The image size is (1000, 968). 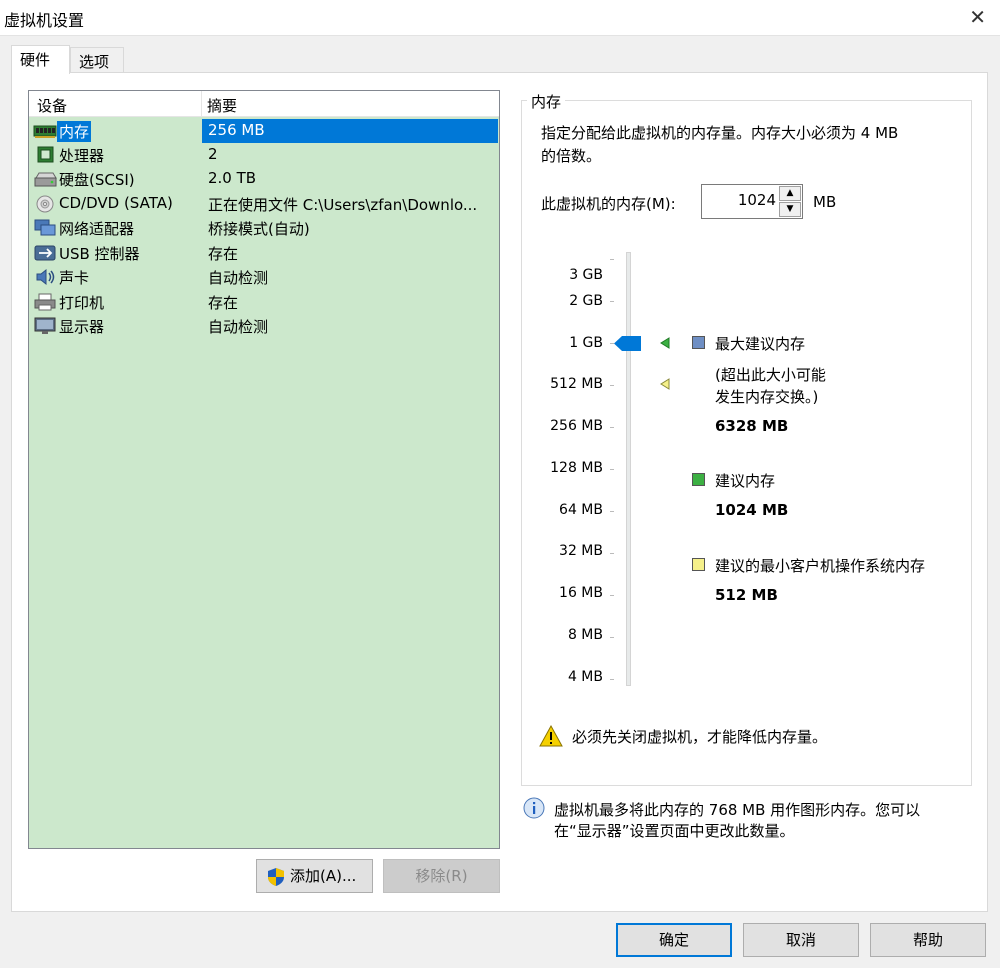 I want to click on device-summary: 桥接模式(自动), so click(x=259, y=229).